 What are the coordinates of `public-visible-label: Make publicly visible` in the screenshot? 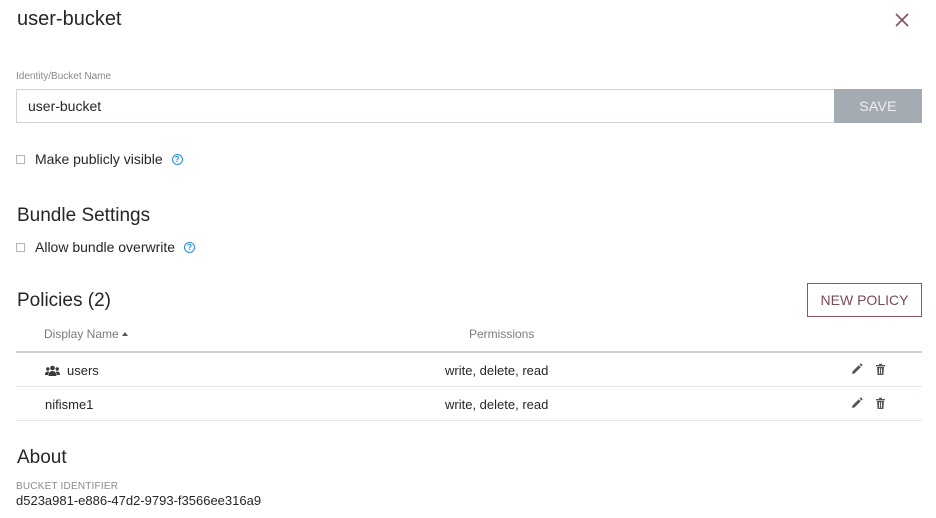 It's located at (99, 159).